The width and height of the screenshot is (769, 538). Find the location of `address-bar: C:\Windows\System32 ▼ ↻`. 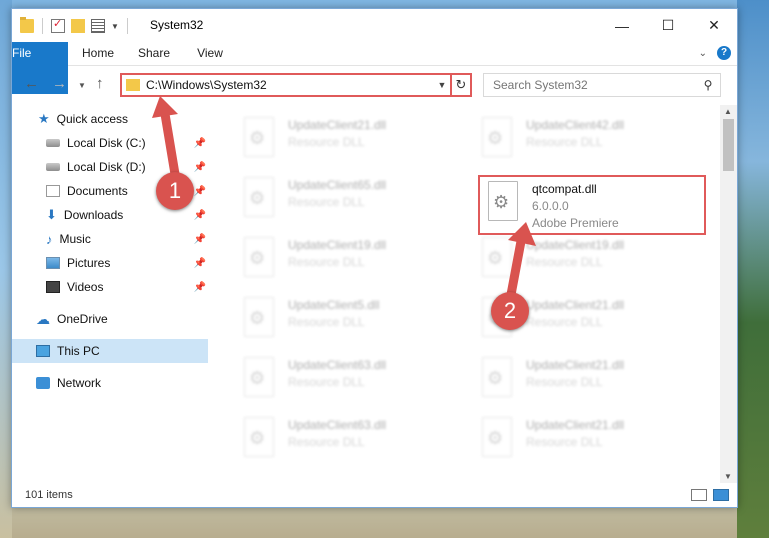

address-bar: C:\Windows\System32 ▼ ↻ is located at coordinates (296, 85).